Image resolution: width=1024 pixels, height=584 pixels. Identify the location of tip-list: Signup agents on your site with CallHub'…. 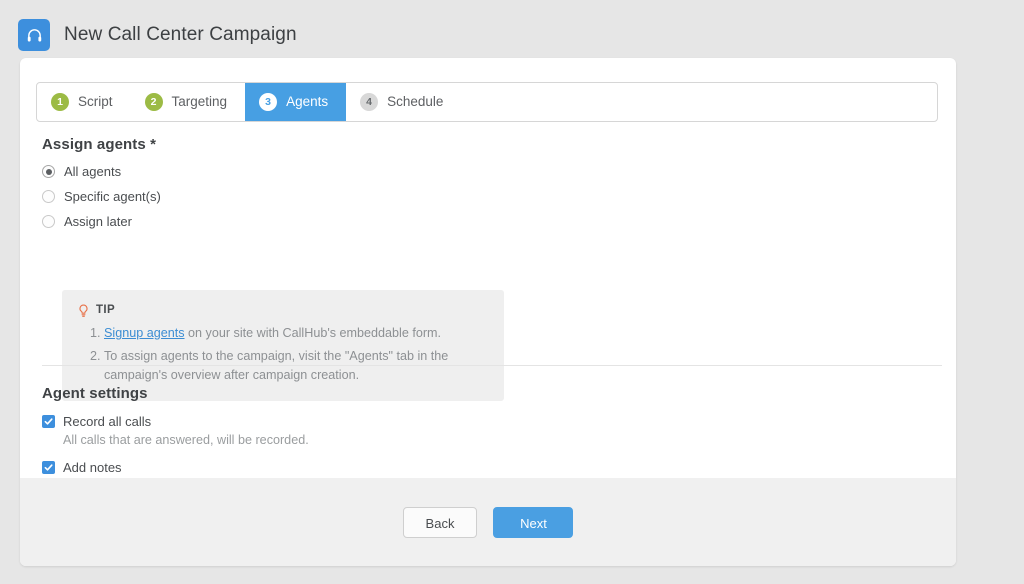
(283, 354).